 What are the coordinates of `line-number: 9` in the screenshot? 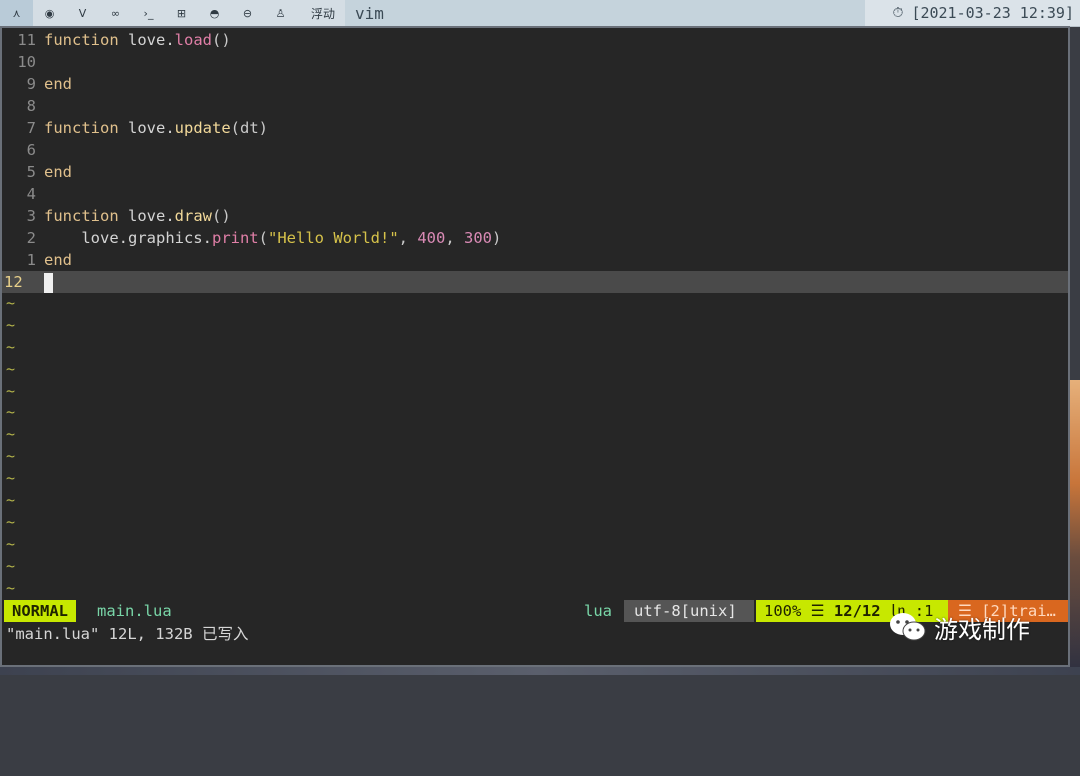 It's located at (31, 84).